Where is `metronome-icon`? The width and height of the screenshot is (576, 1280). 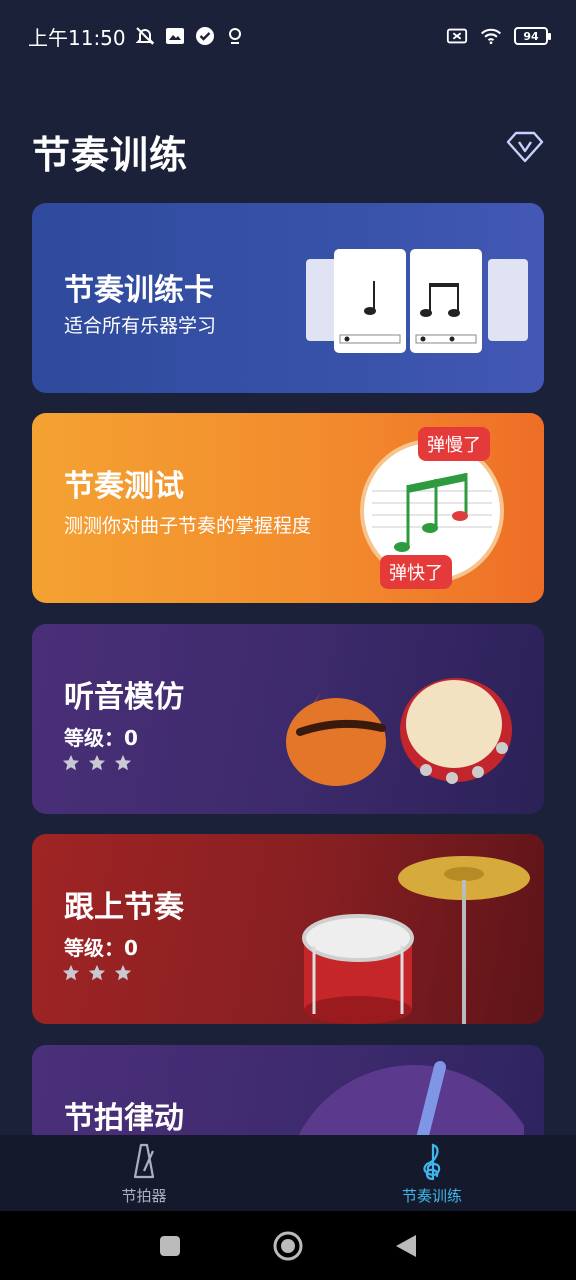 metronome-icon is located at coordinates (144, 1160).